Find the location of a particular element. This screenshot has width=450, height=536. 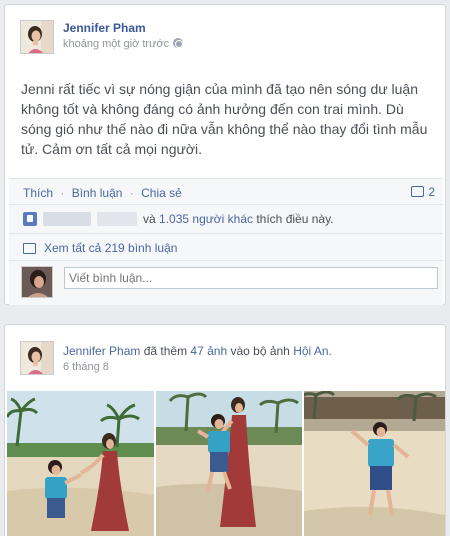

share-link: Chia sẻ is located at coordinates (161, 193).